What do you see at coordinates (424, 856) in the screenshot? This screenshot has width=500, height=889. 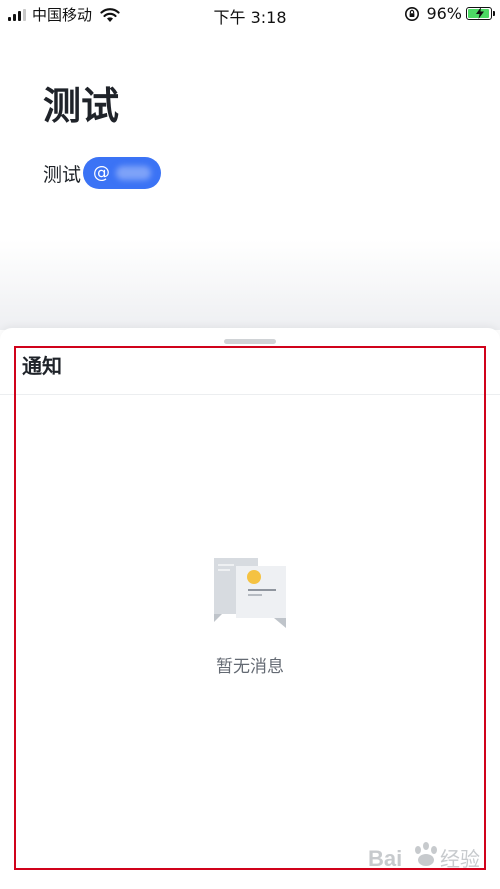 I see `baidu-jingyan-watermark-logo: Bai 经验` at bounding box center [424, 856].